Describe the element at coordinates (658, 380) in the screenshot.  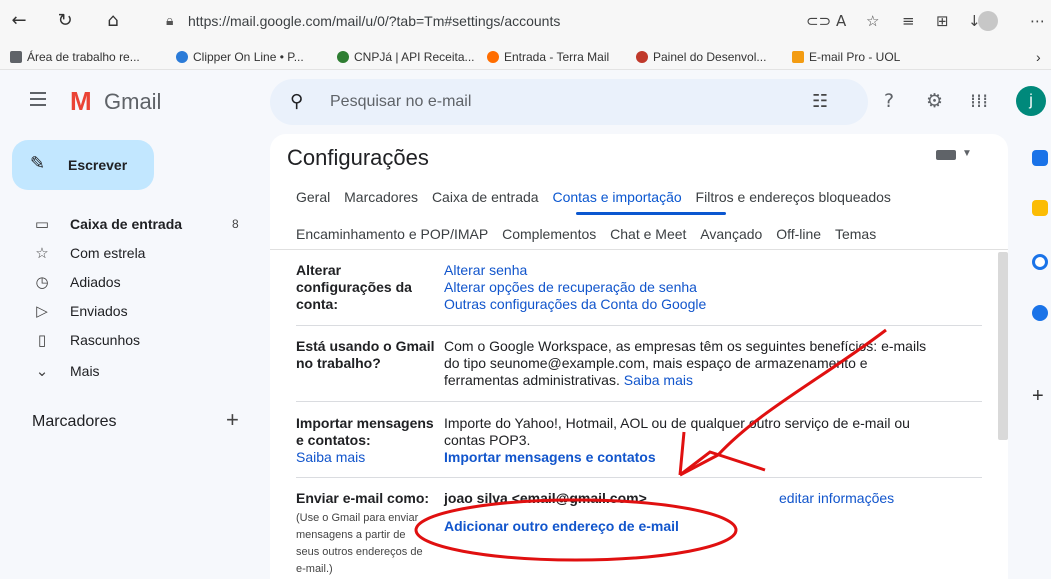
I see `learn-more-link: Saiba mais` at that location.